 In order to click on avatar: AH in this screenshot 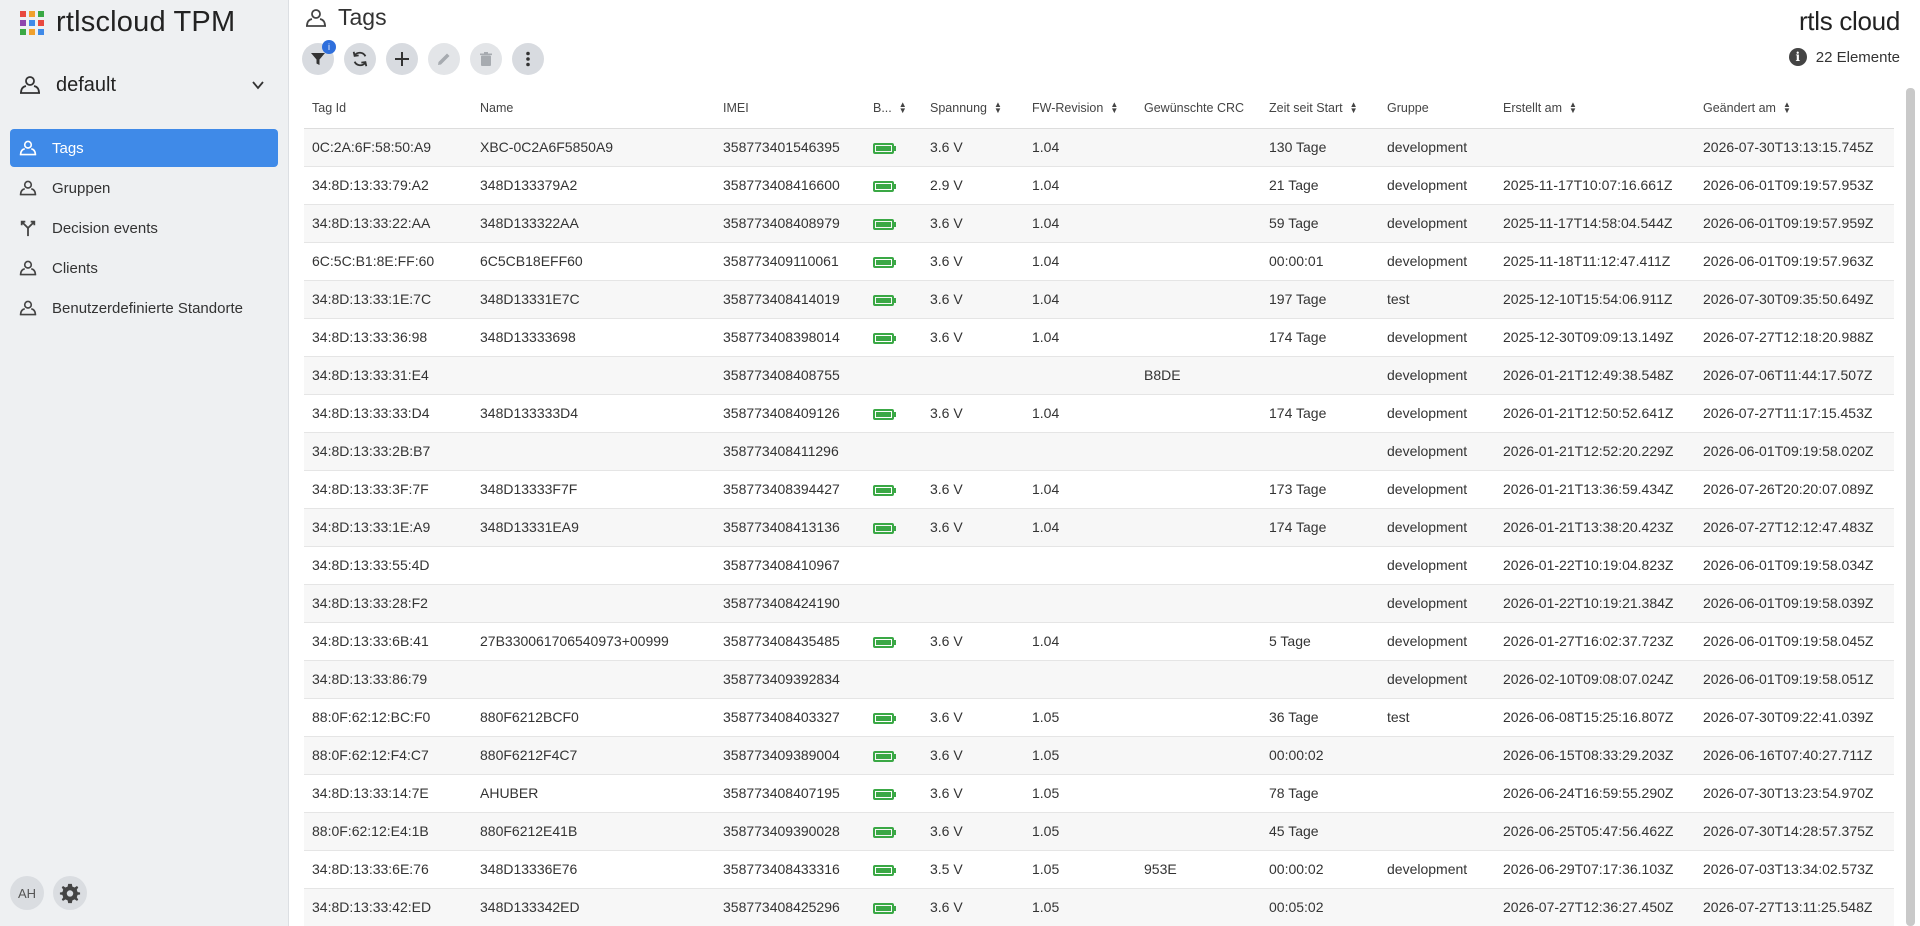, I will do `click(27, 893)`.